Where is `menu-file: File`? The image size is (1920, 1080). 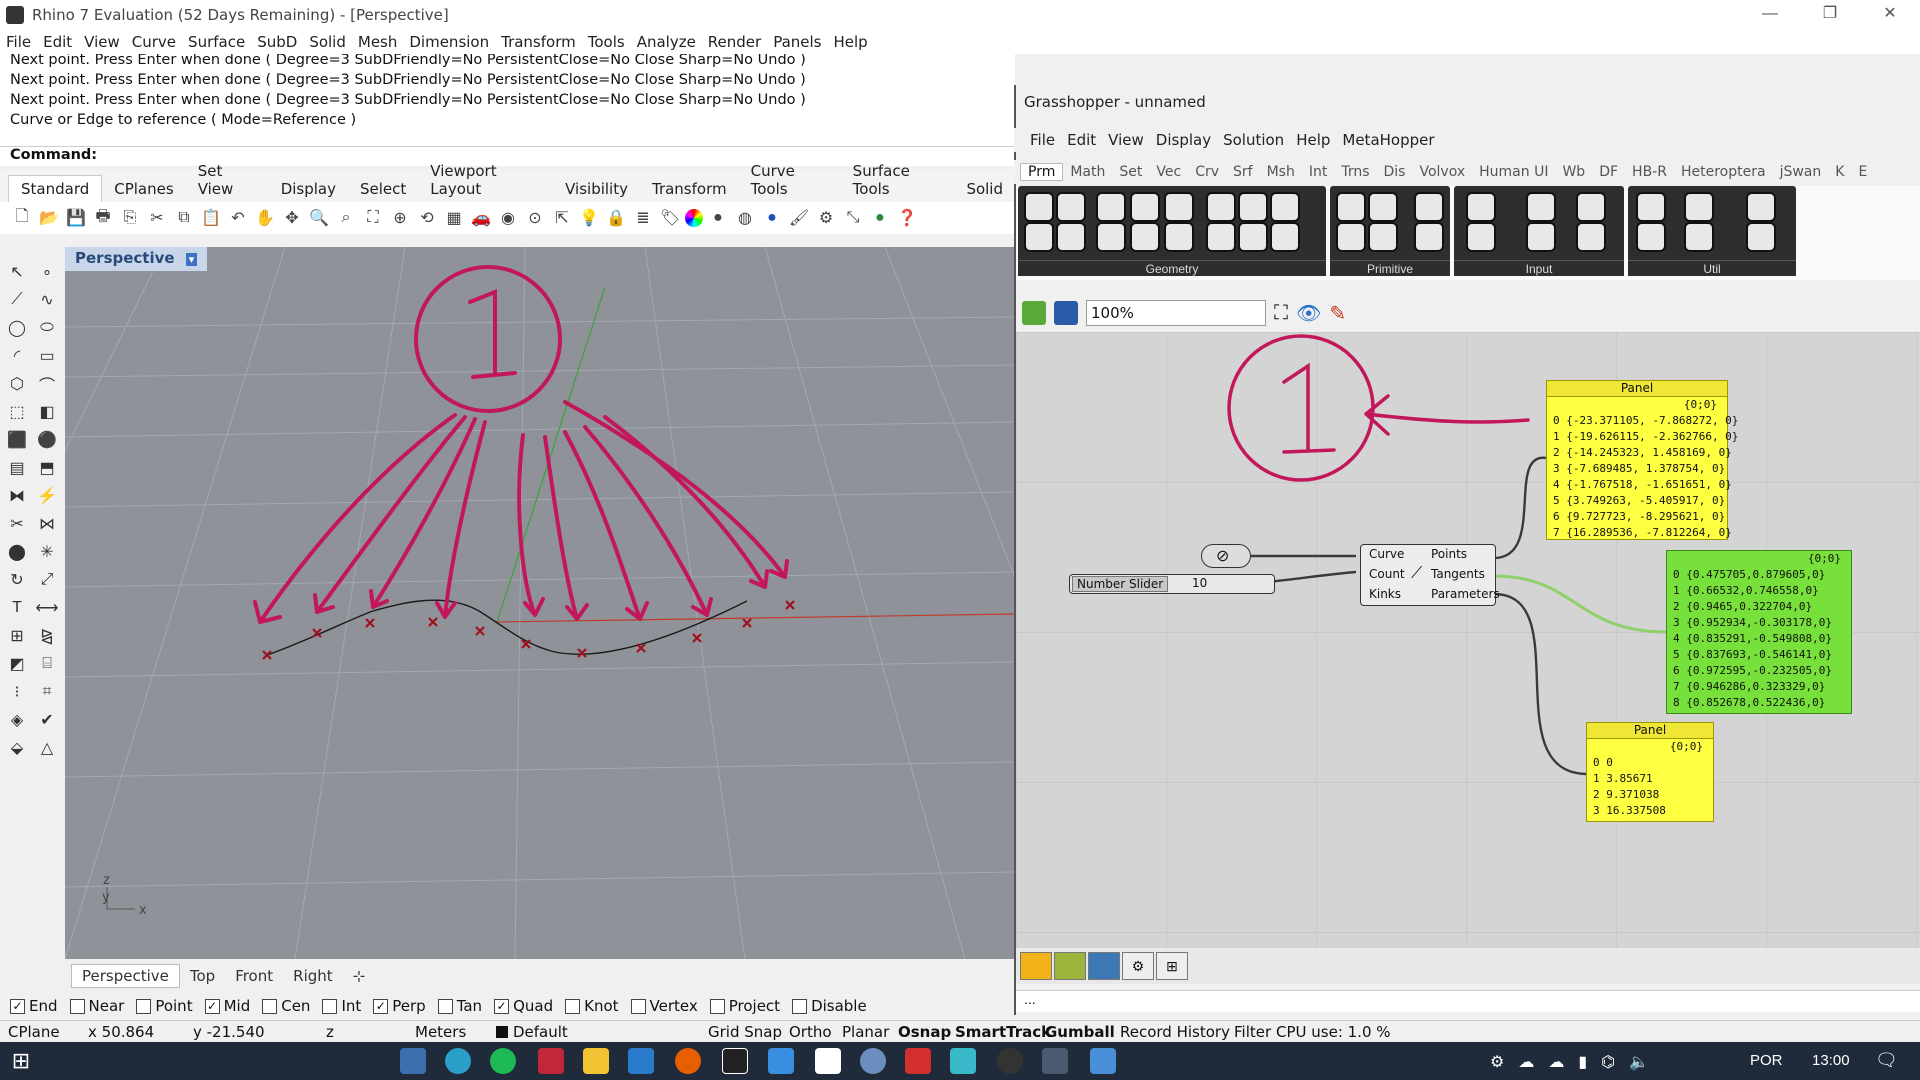 menu-file: File is located at coordinates (18, 42).